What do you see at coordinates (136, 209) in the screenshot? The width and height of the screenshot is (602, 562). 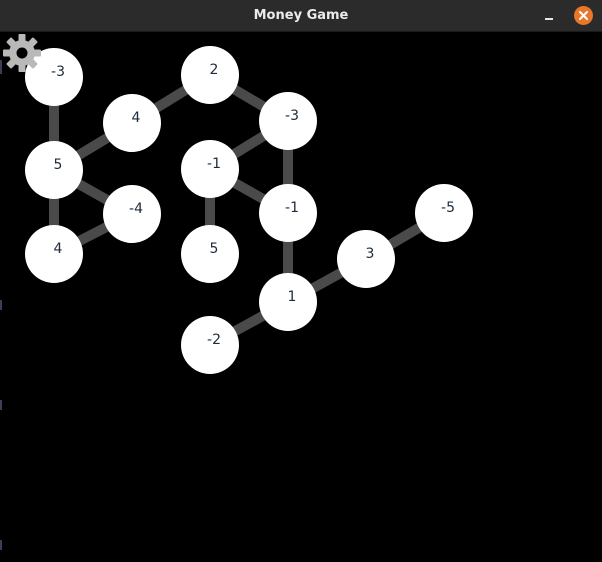 I see `node-value: -4` at bounding box center [136, 209].